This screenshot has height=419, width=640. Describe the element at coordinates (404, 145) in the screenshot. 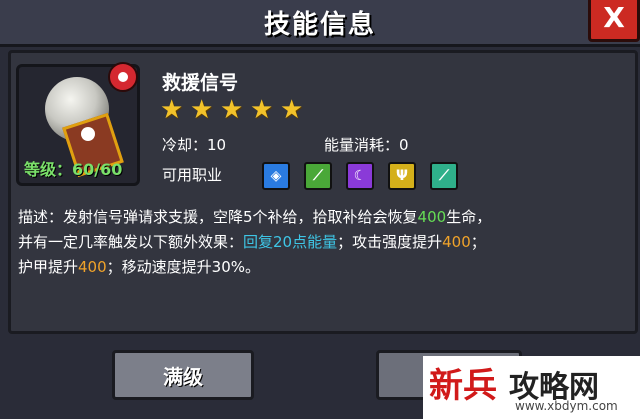

I see `energy-value: 0` at that location.